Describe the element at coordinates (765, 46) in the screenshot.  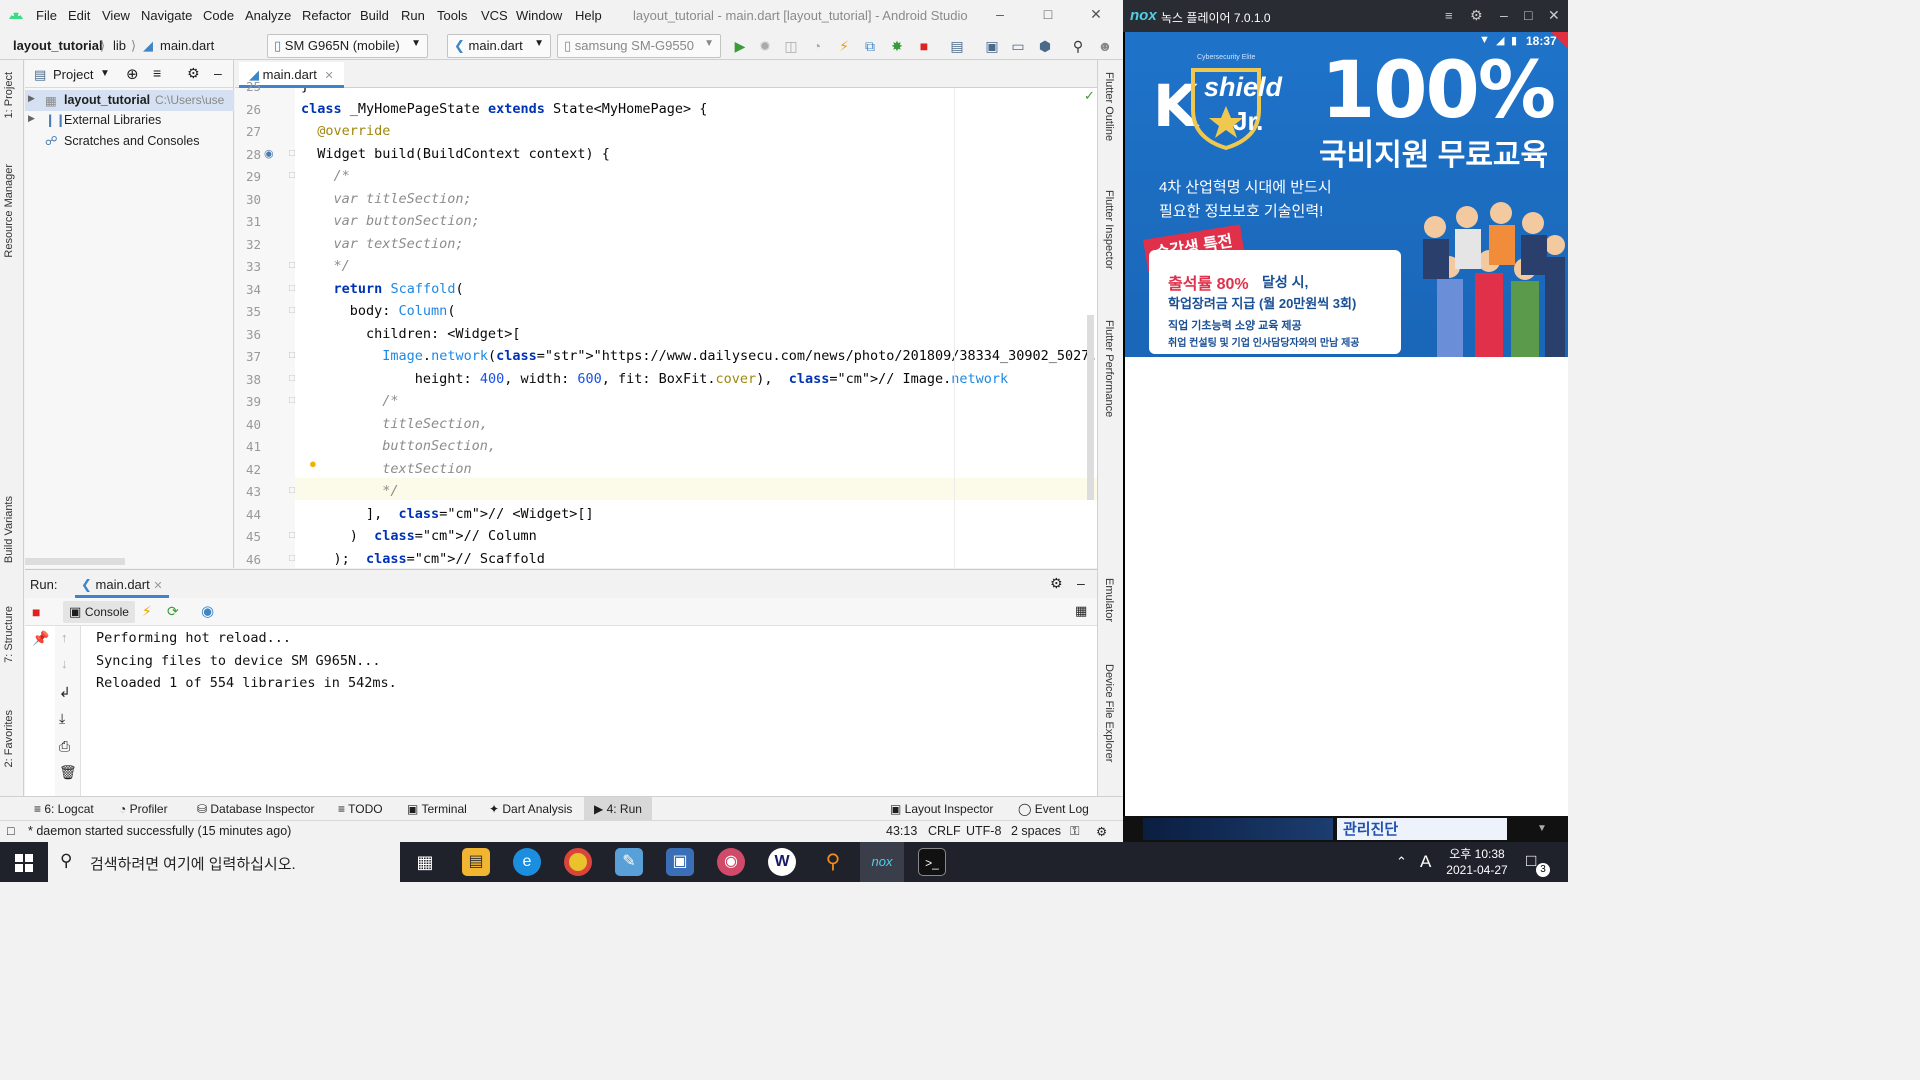
I see `debug-icon: ✹` at that location.